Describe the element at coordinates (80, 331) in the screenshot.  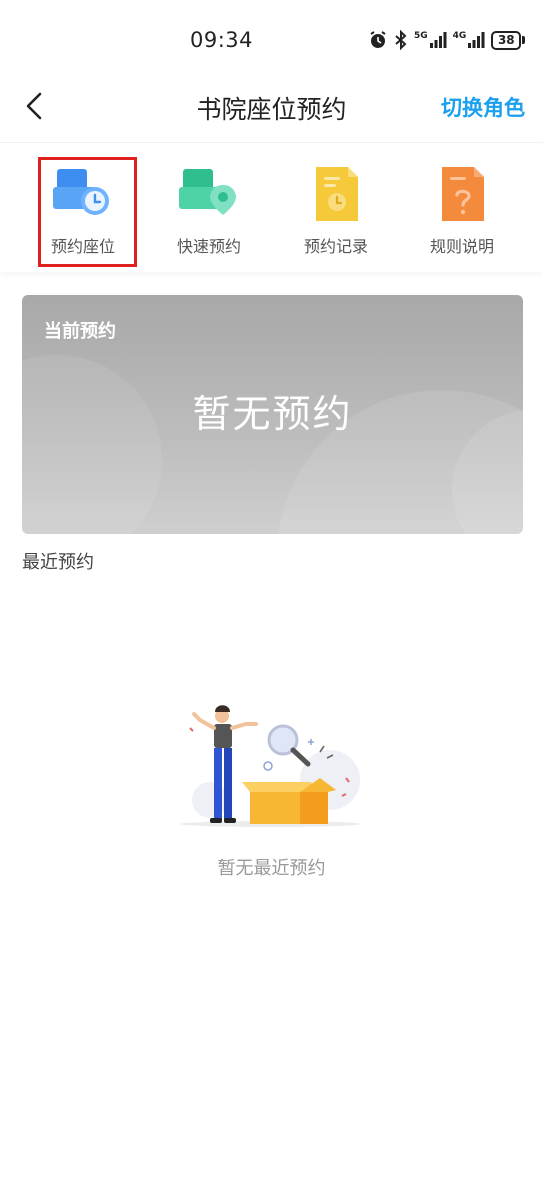
I see `current-reservation-title: 当前预约` at that location.